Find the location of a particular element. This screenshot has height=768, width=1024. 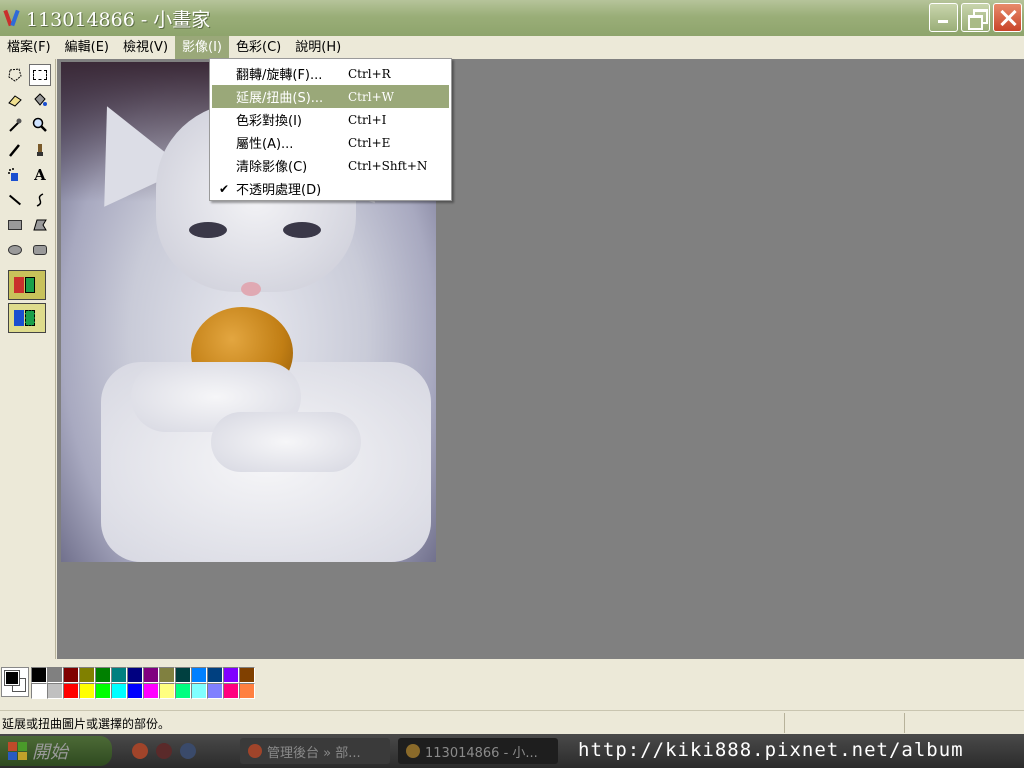

windows-logo-icon is located at coordinates (17, 751).